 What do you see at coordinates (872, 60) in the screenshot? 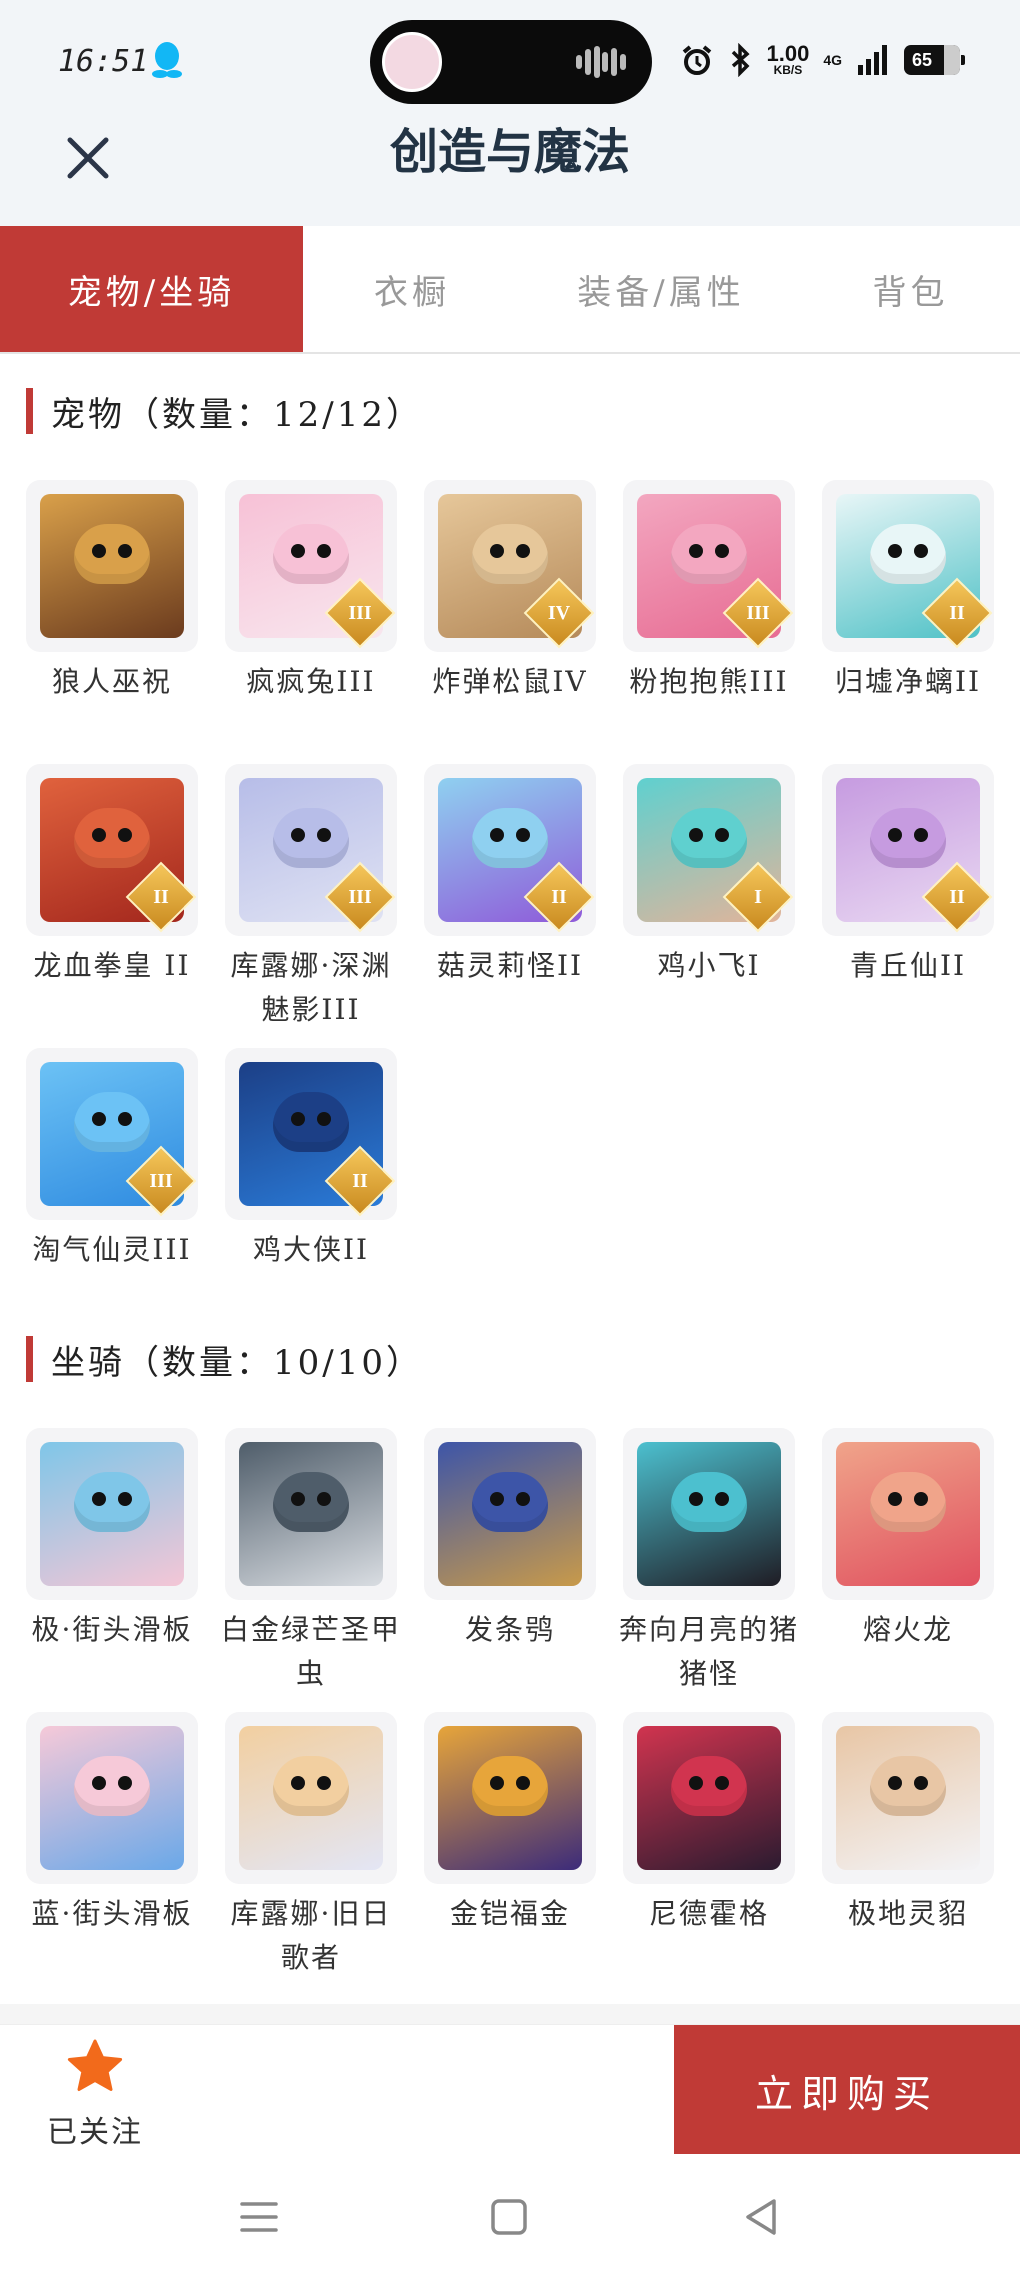
I see `signal-icon` at bounding box center [872, 60].